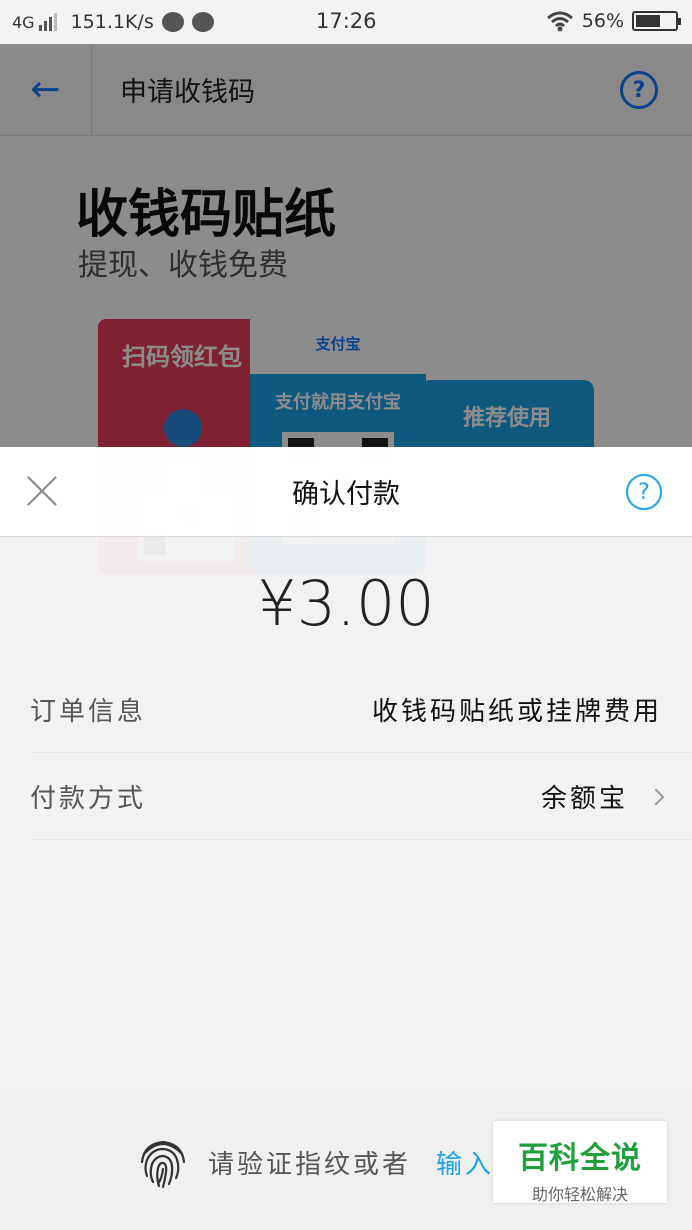  Describe the element at coordinates (602, 21) in the screenshot. I see `battery-percent: 56%` at that location.